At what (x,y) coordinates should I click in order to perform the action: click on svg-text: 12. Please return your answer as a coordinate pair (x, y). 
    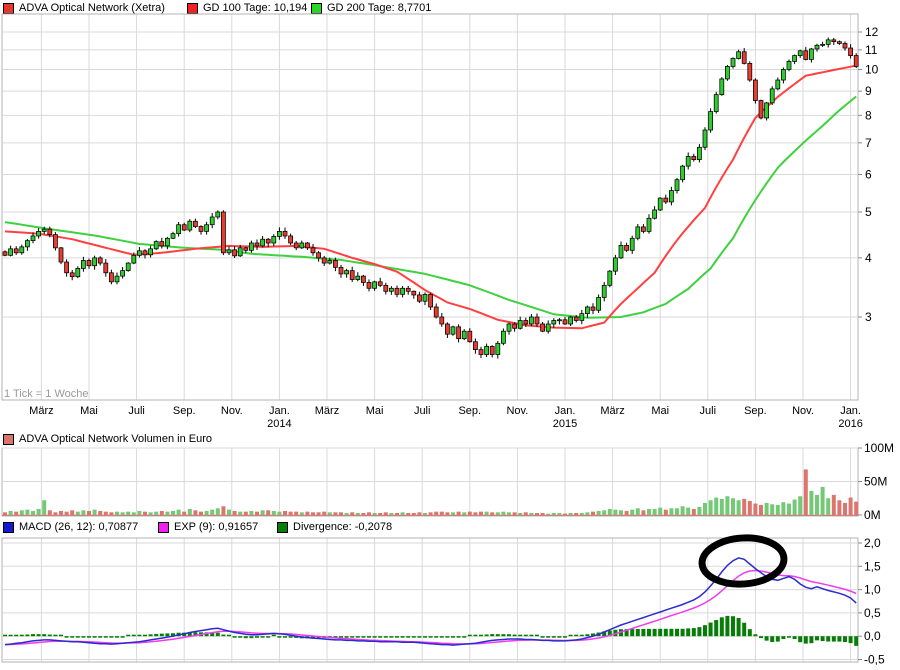
    Looking at the image, I should click on (872, 32).